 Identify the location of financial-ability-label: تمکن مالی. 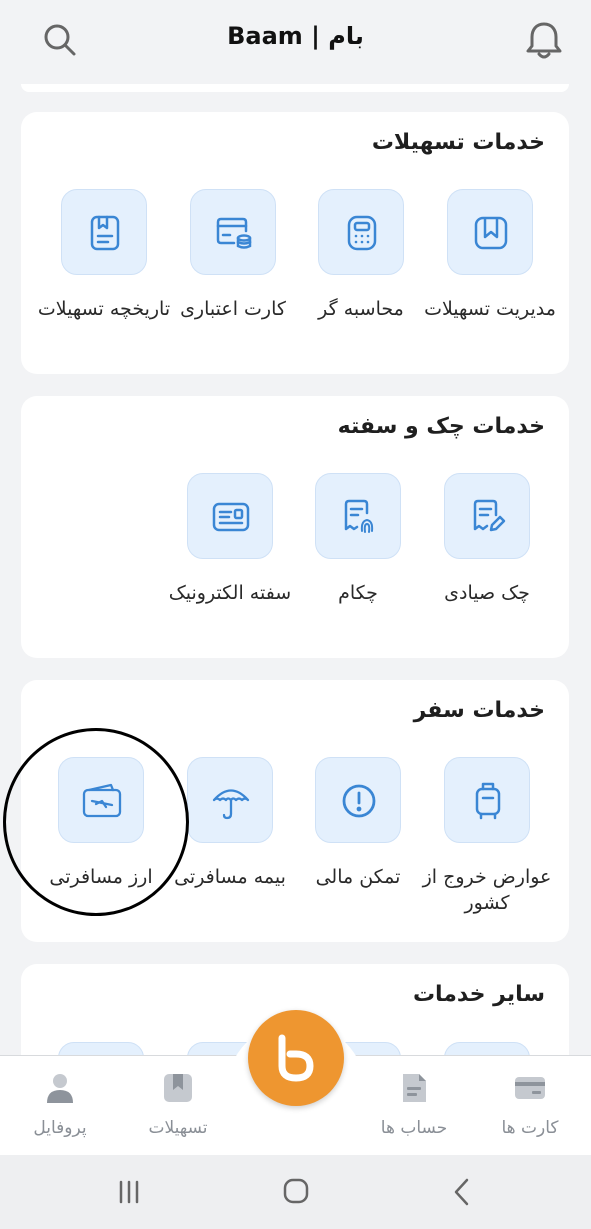
(358, 877).